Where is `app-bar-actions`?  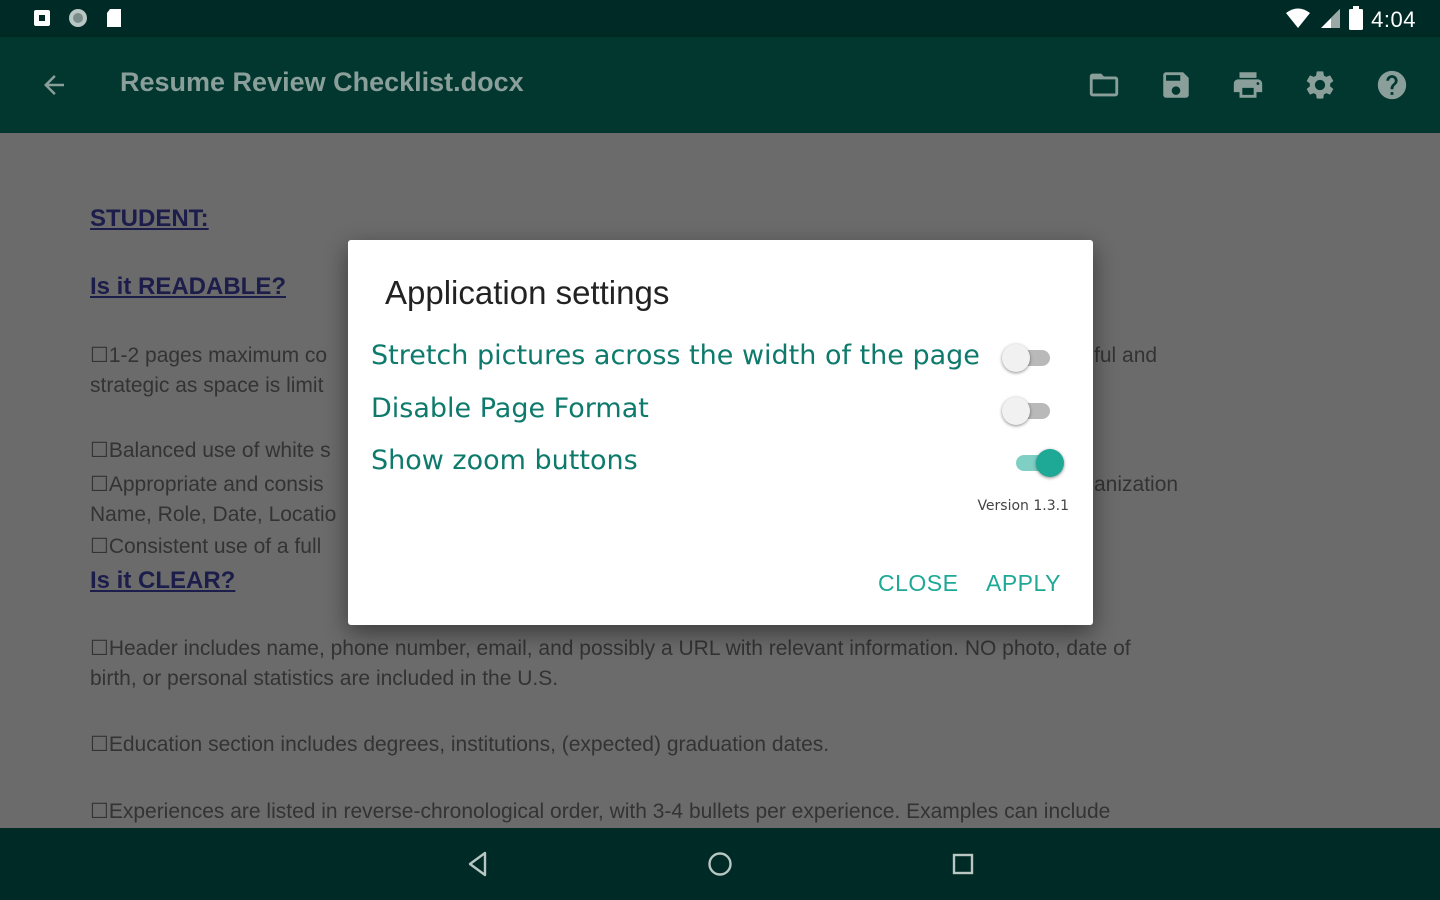
app-bar-actions is located at coordinates (1248, 85).